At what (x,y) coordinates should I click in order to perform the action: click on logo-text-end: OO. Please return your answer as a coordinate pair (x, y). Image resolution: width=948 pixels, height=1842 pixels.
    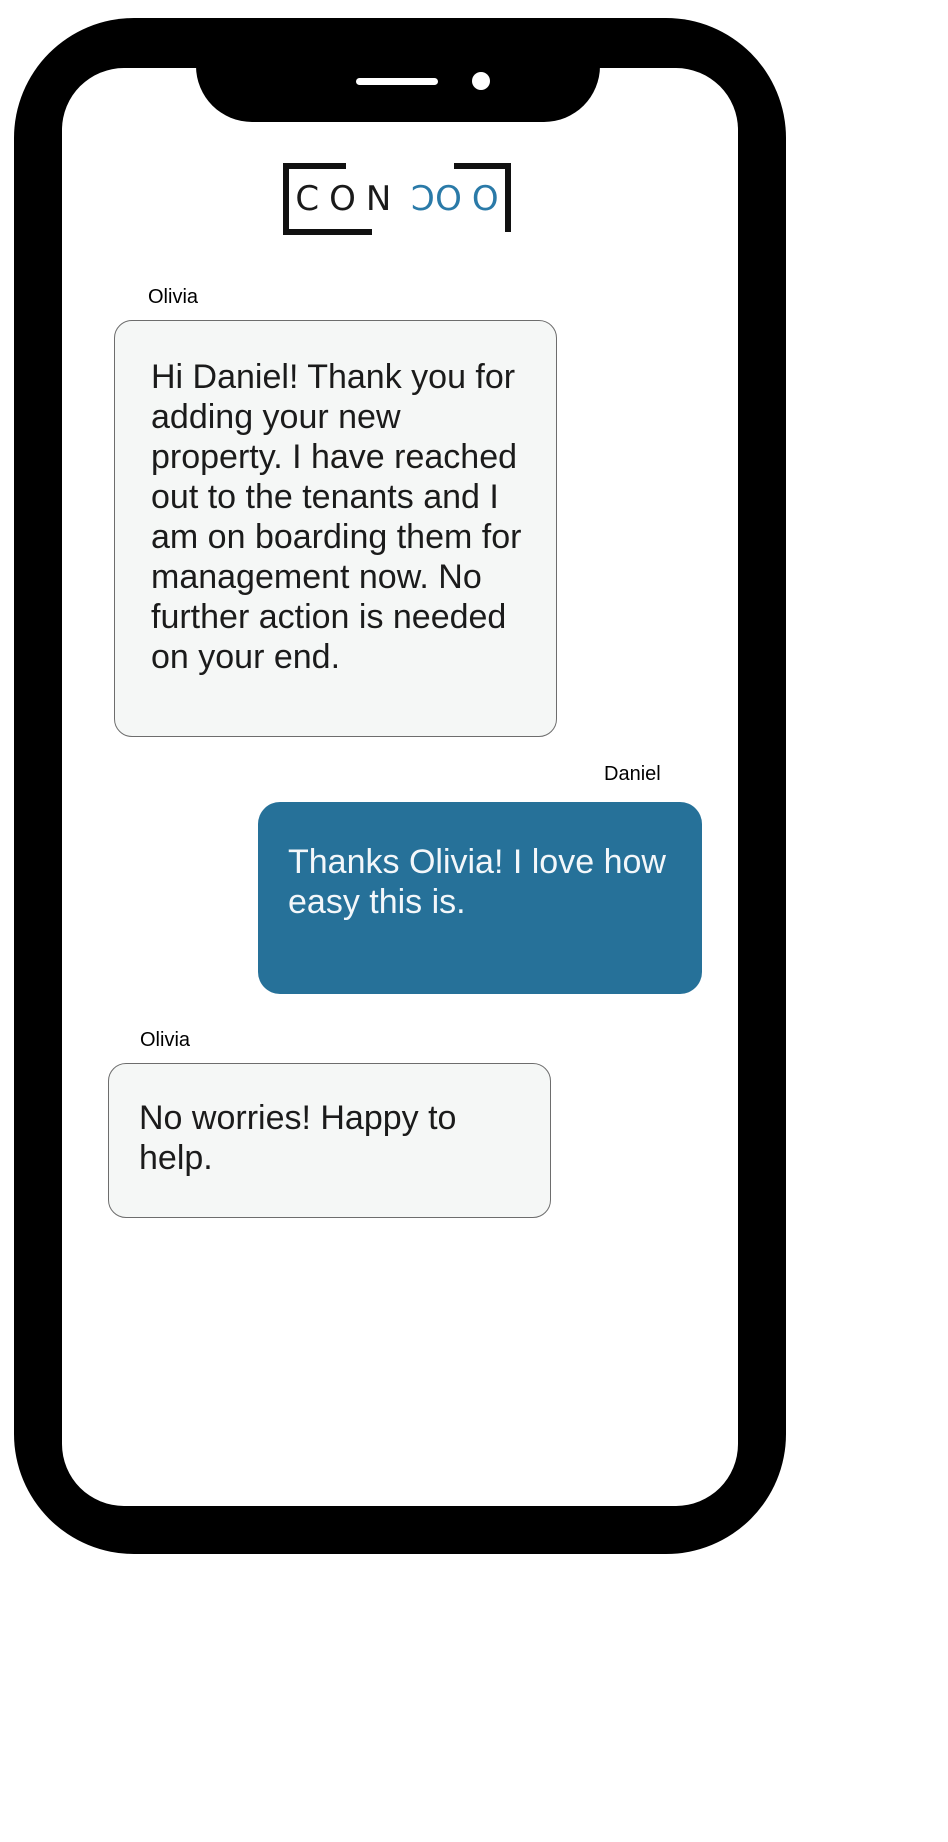
    Looking at the image, I should click on (472, 199).